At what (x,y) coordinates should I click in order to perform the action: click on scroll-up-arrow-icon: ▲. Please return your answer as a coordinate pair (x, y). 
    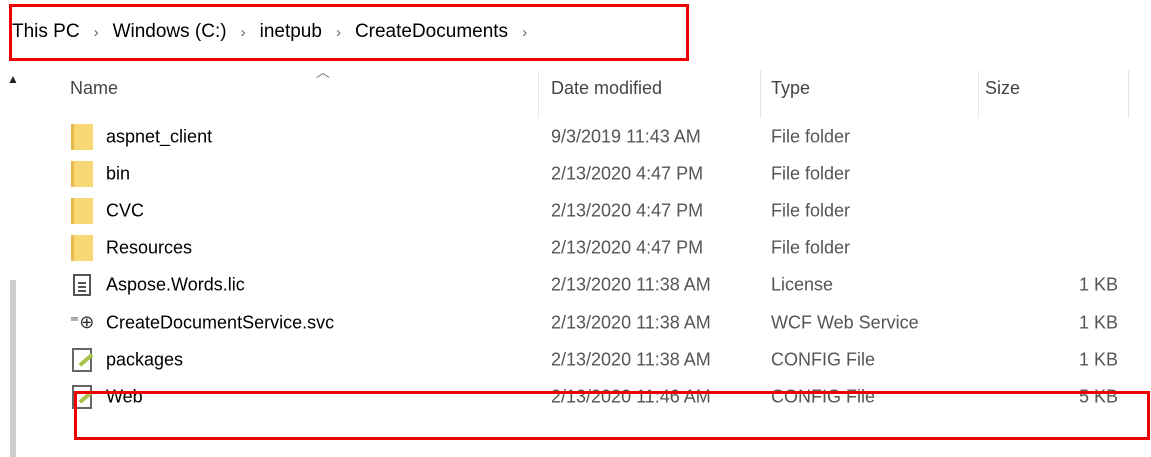
    Looking at the image, I should click on (13, 79).